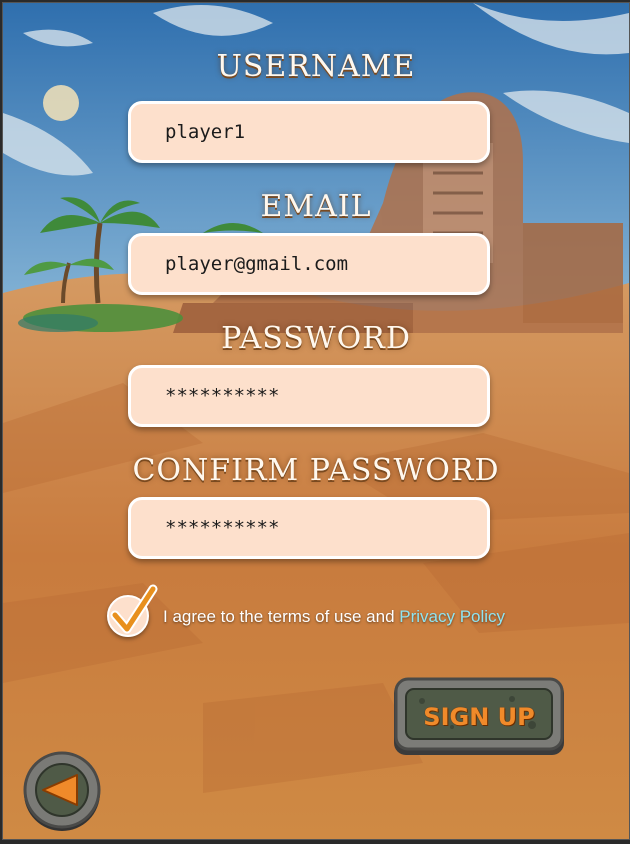 The width and height of the screenshot is (630, 844). I want to click on back-button, so click(62, 791).